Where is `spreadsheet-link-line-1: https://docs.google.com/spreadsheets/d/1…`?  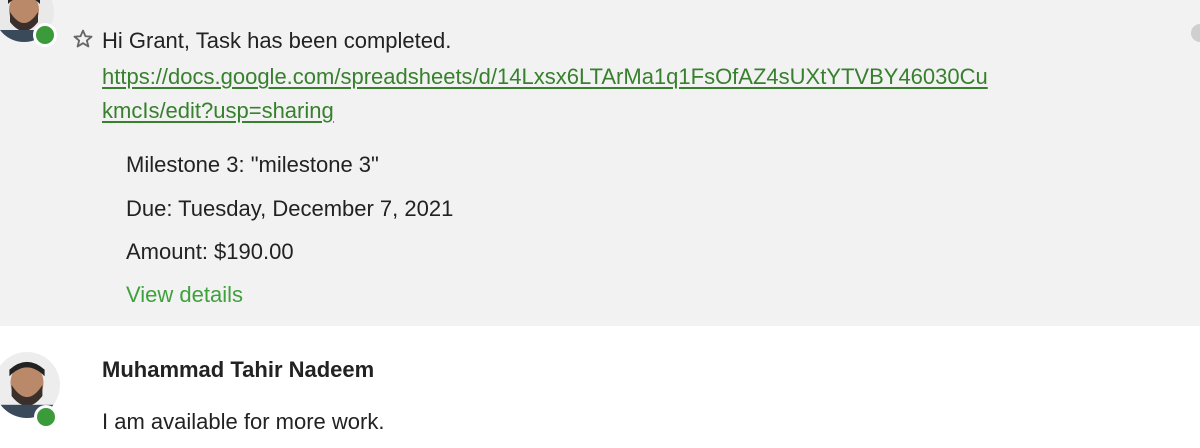
spreadsheet-link-line-1: https://docs.google.com/spreadsheets/d/1… is located at coordinates (545, 77).